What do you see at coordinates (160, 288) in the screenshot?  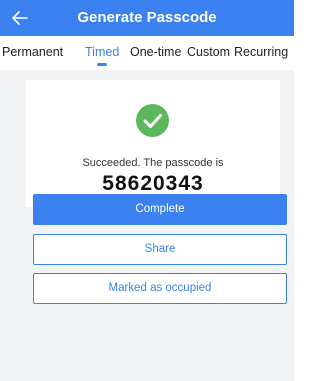 I see `mark-occupied-button: Marked as occupied` at bounding box center [160, 288].